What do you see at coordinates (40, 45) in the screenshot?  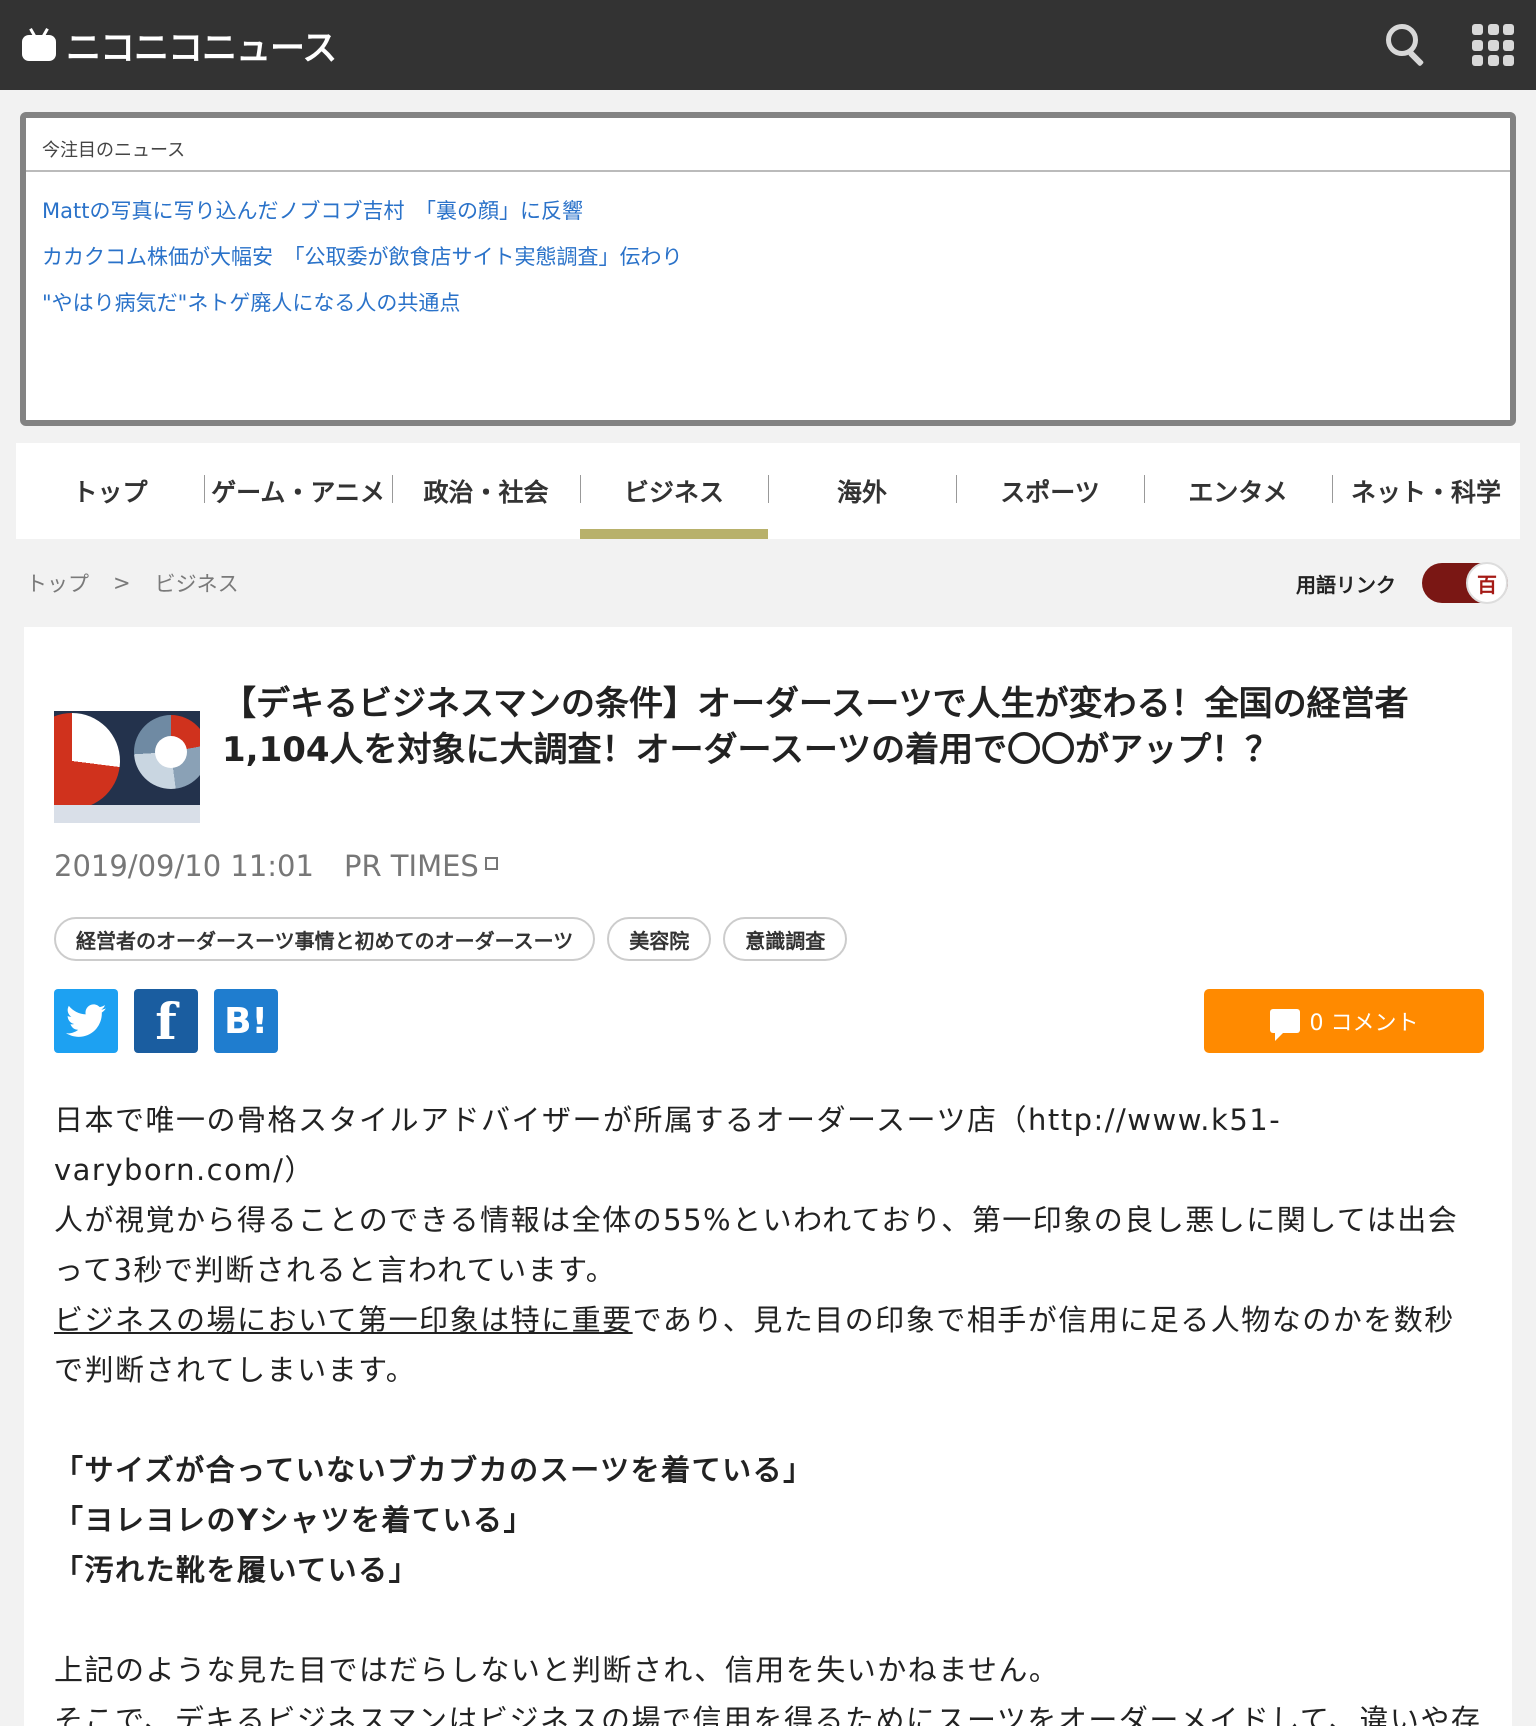 I see `tv-logo-icon` at bounding box center [40, 45].